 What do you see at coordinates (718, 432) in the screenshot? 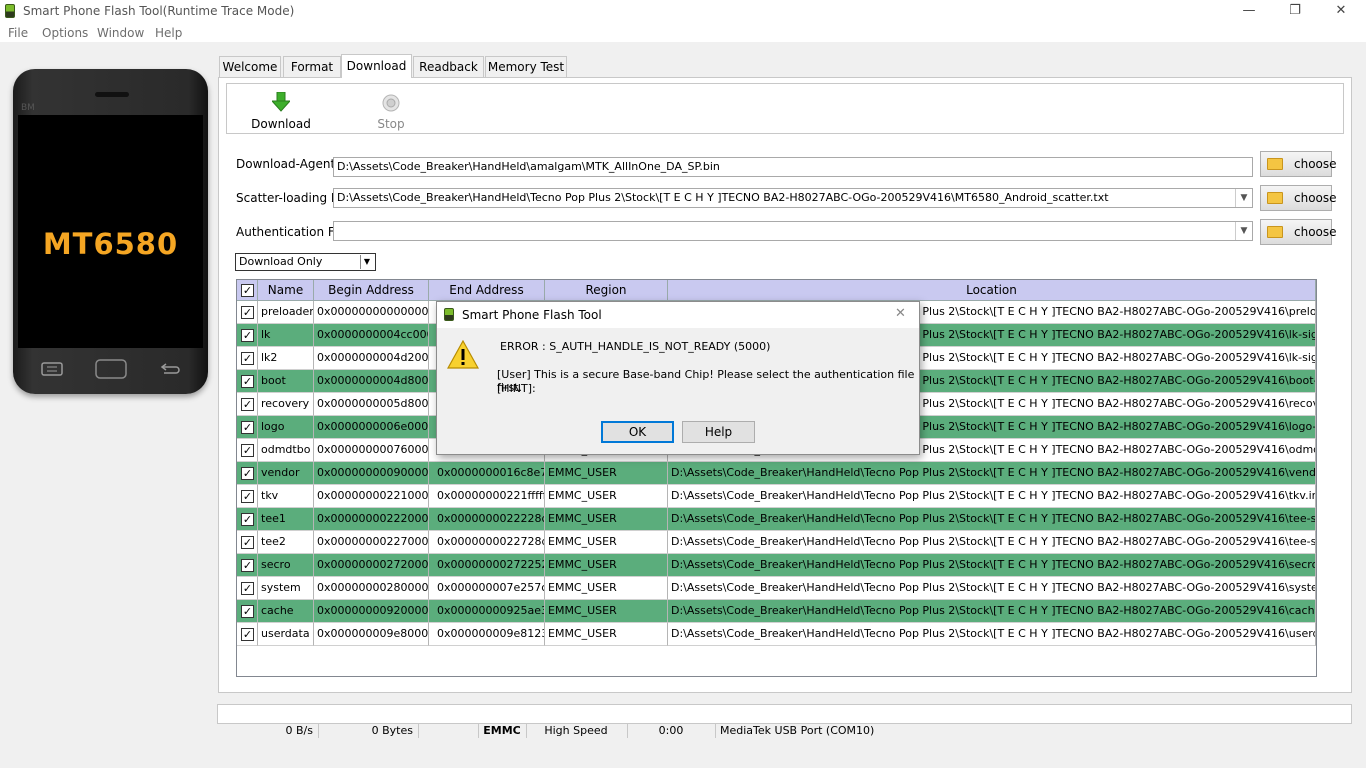
I see `help-button: Help` at bounding box center [718, 432].